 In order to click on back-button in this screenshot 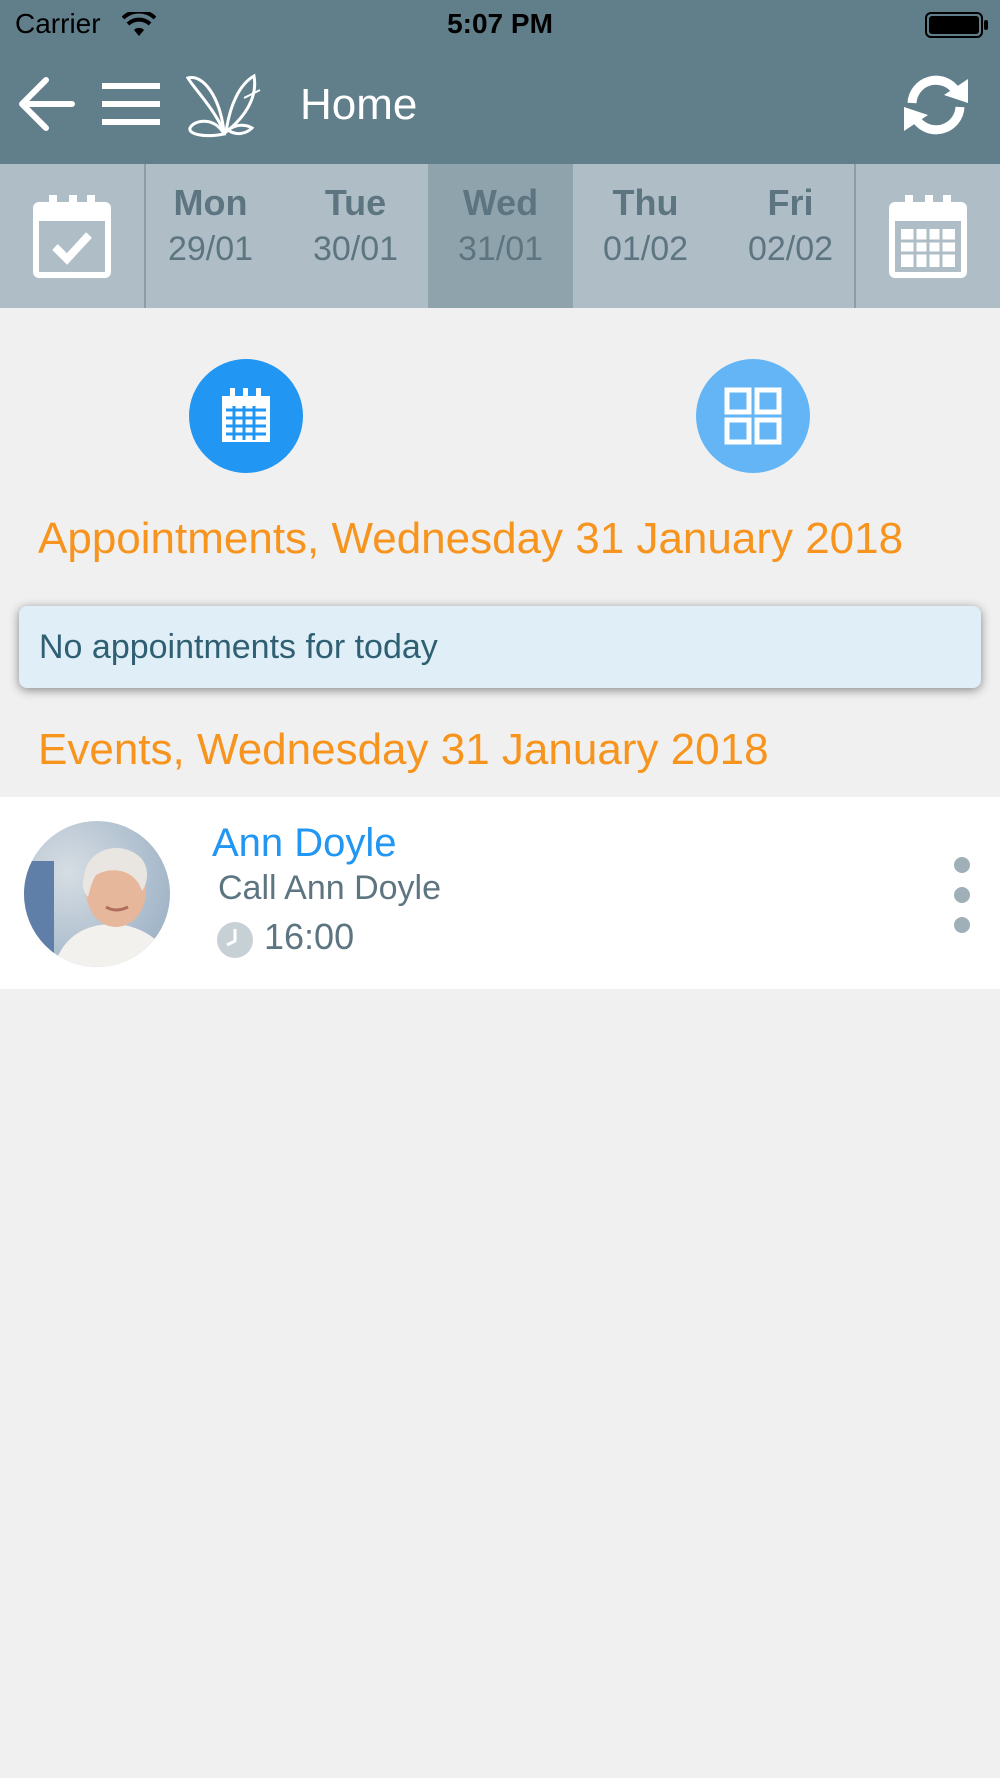, I will do `click(46, 104)`.